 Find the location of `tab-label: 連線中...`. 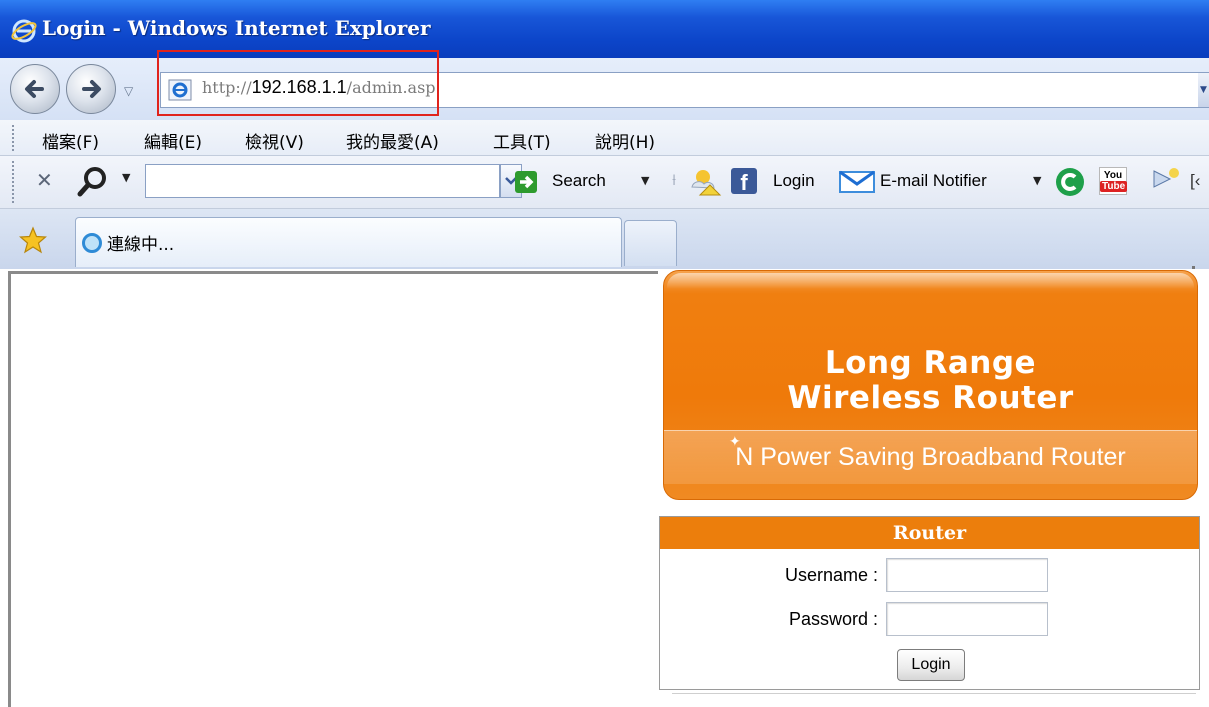

tab-label: 連線中... is located at coordinates (140, 242).